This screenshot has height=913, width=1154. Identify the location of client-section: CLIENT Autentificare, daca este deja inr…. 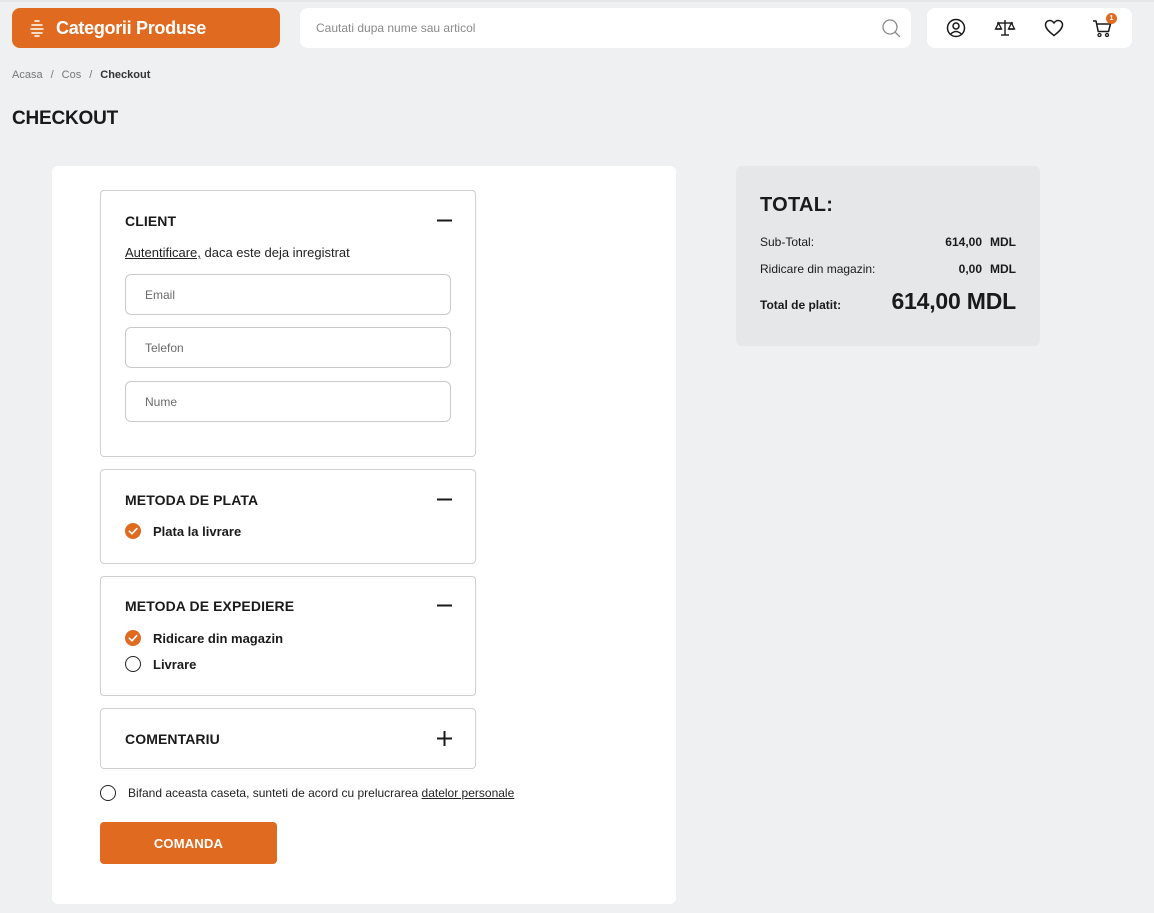
(288, 323).